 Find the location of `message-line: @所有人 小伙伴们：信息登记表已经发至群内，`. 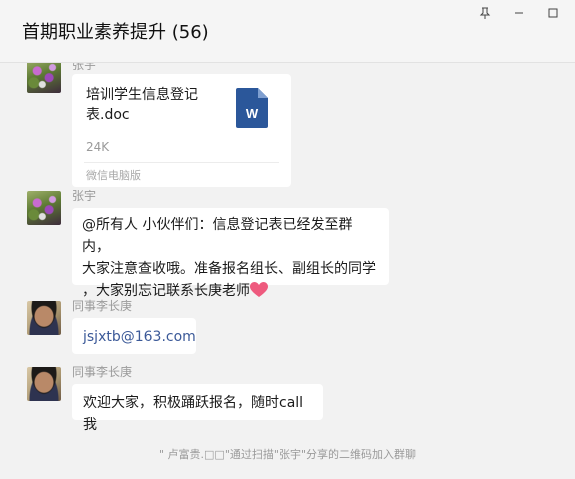

message-line: @所有人 小伙伴们：信息登记表已经发至群内， is located at coordinates (217, 236).